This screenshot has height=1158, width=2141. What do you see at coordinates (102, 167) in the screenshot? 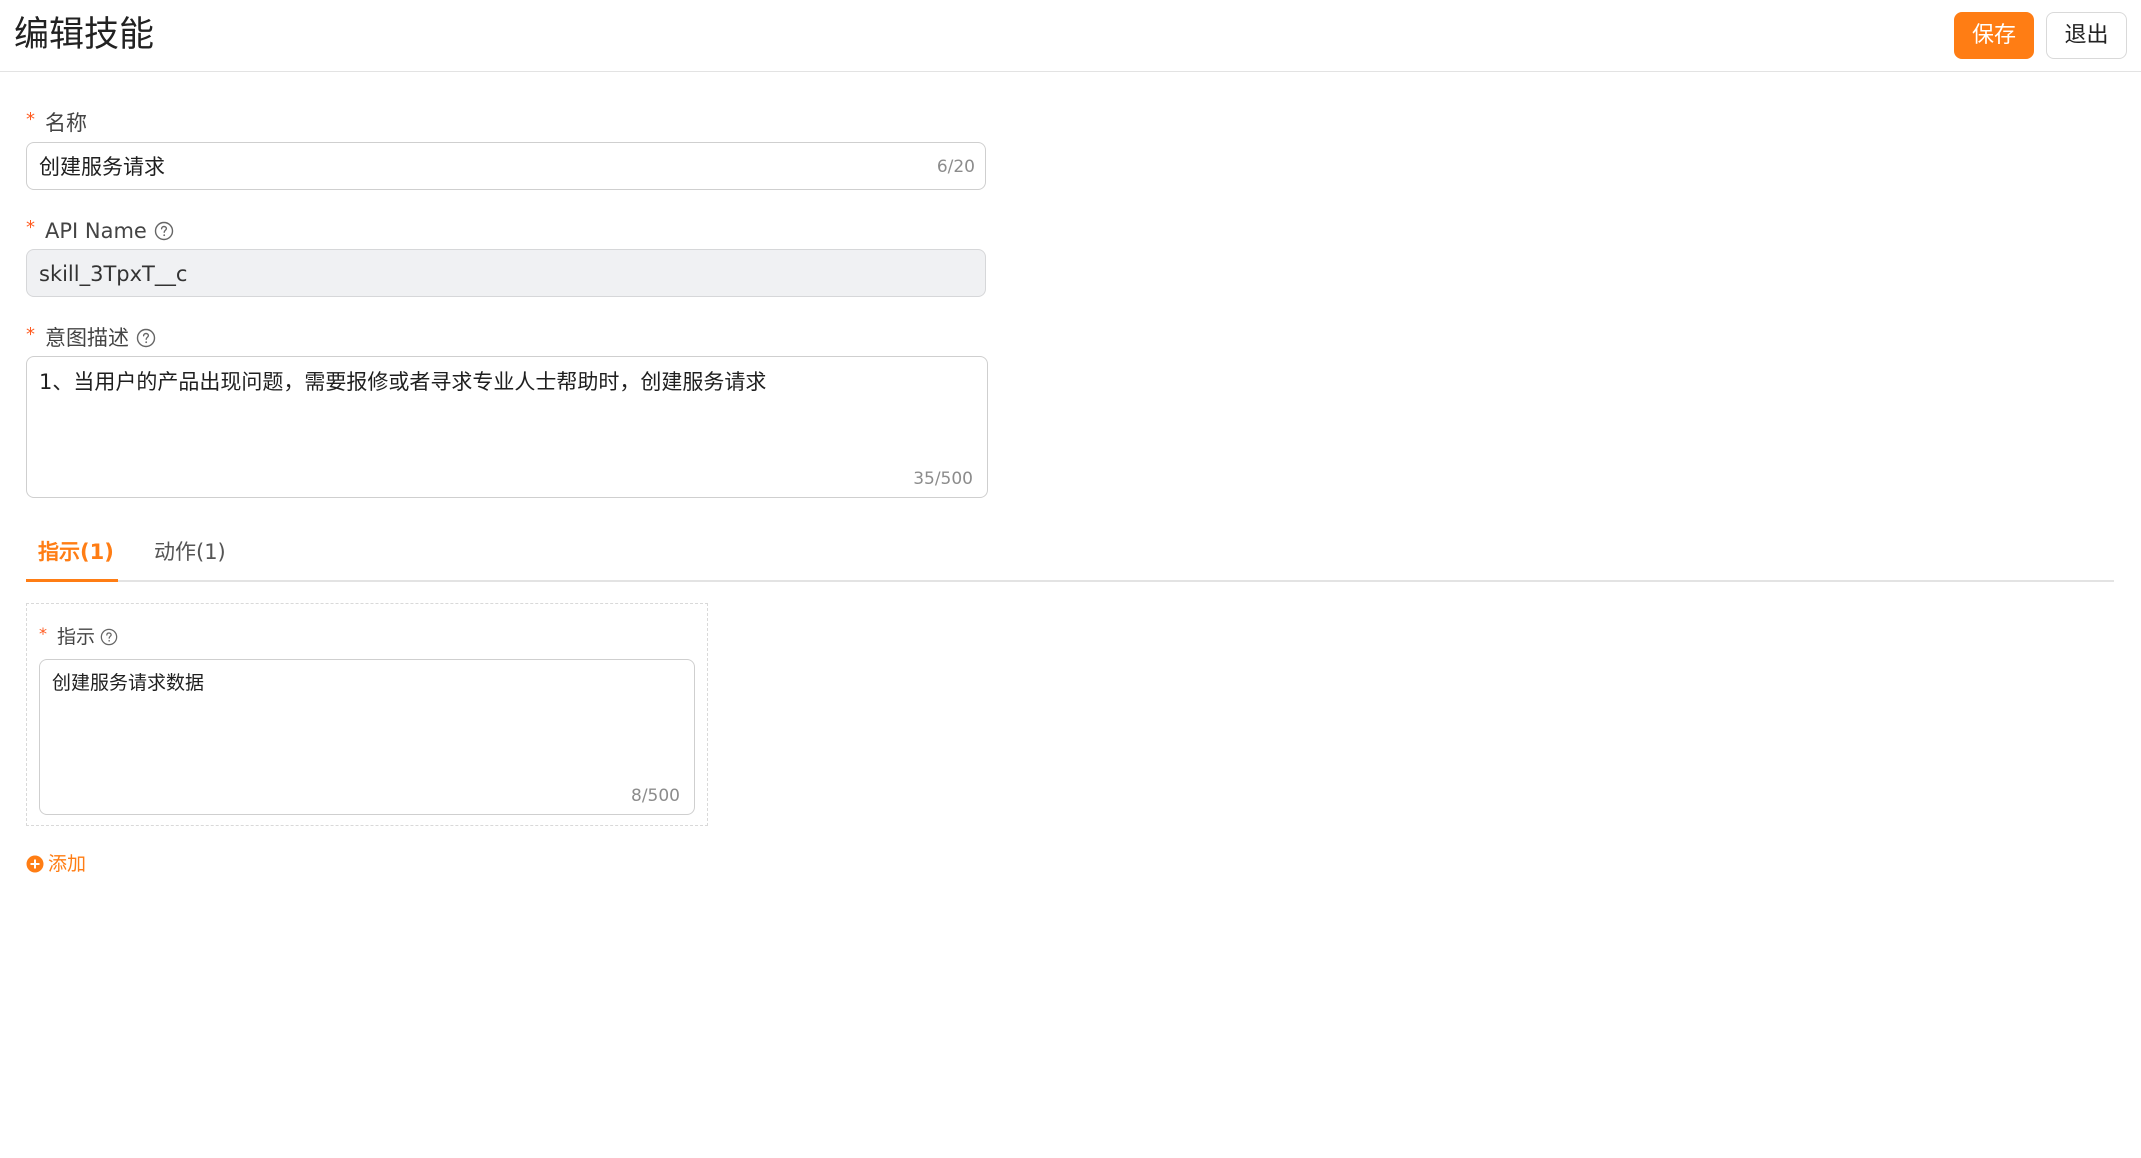
I see `name-input-value: 创建服务请求` at bounding box center [102, 167].